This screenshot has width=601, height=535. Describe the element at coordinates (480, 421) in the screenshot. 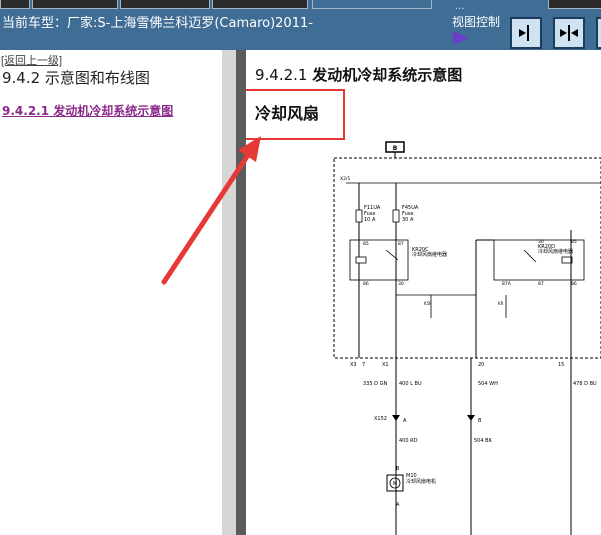

I see `pin-b1: B` at that location.